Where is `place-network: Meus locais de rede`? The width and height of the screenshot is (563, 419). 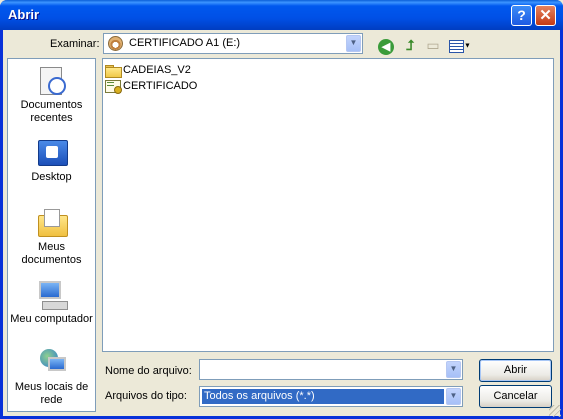 place-network: Meus locais de rede is located at coordinates (51, 377).